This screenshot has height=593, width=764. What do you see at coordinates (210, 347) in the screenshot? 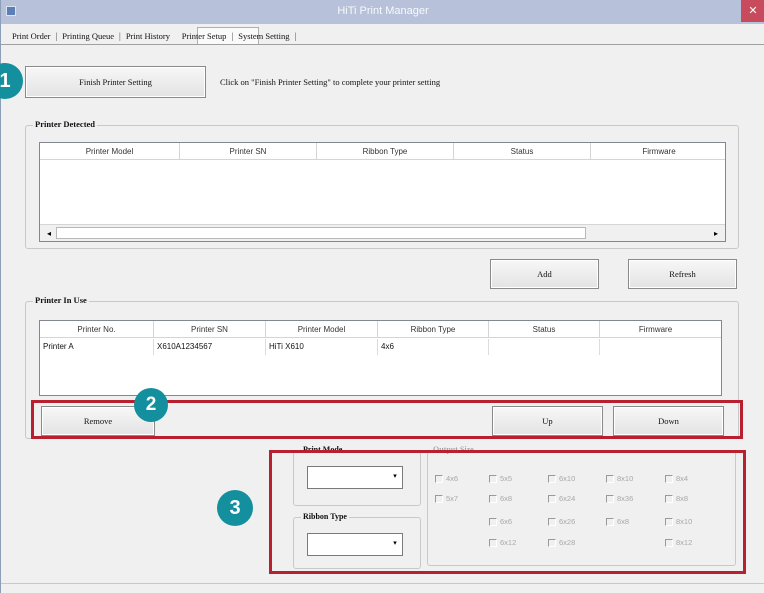
I see `printer-sn-cell: X610A1234567` at bounding box center [210, 347].